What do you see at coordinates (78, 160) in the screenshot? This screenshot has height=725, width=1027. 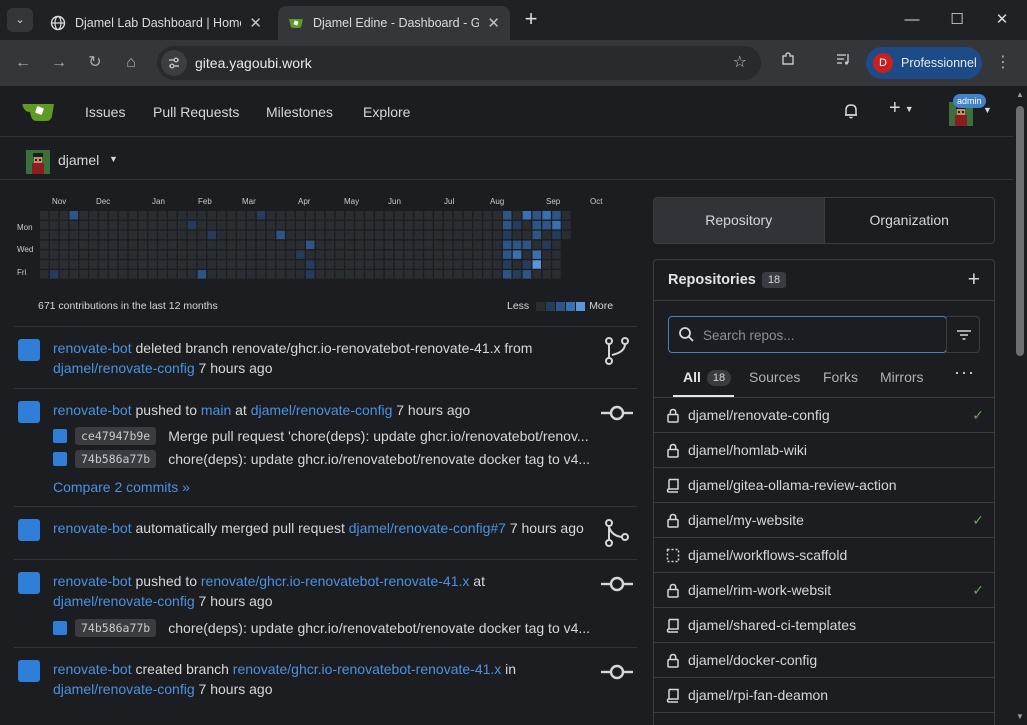 I see `context-user-name: djamel` at bounding box center [78, 160].